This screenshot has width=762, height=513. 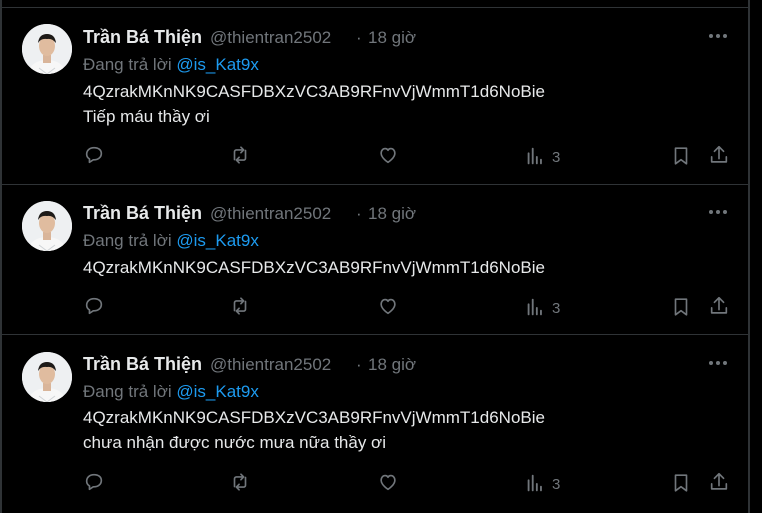 I want to click on top-divider, so click(x=375, y=7).